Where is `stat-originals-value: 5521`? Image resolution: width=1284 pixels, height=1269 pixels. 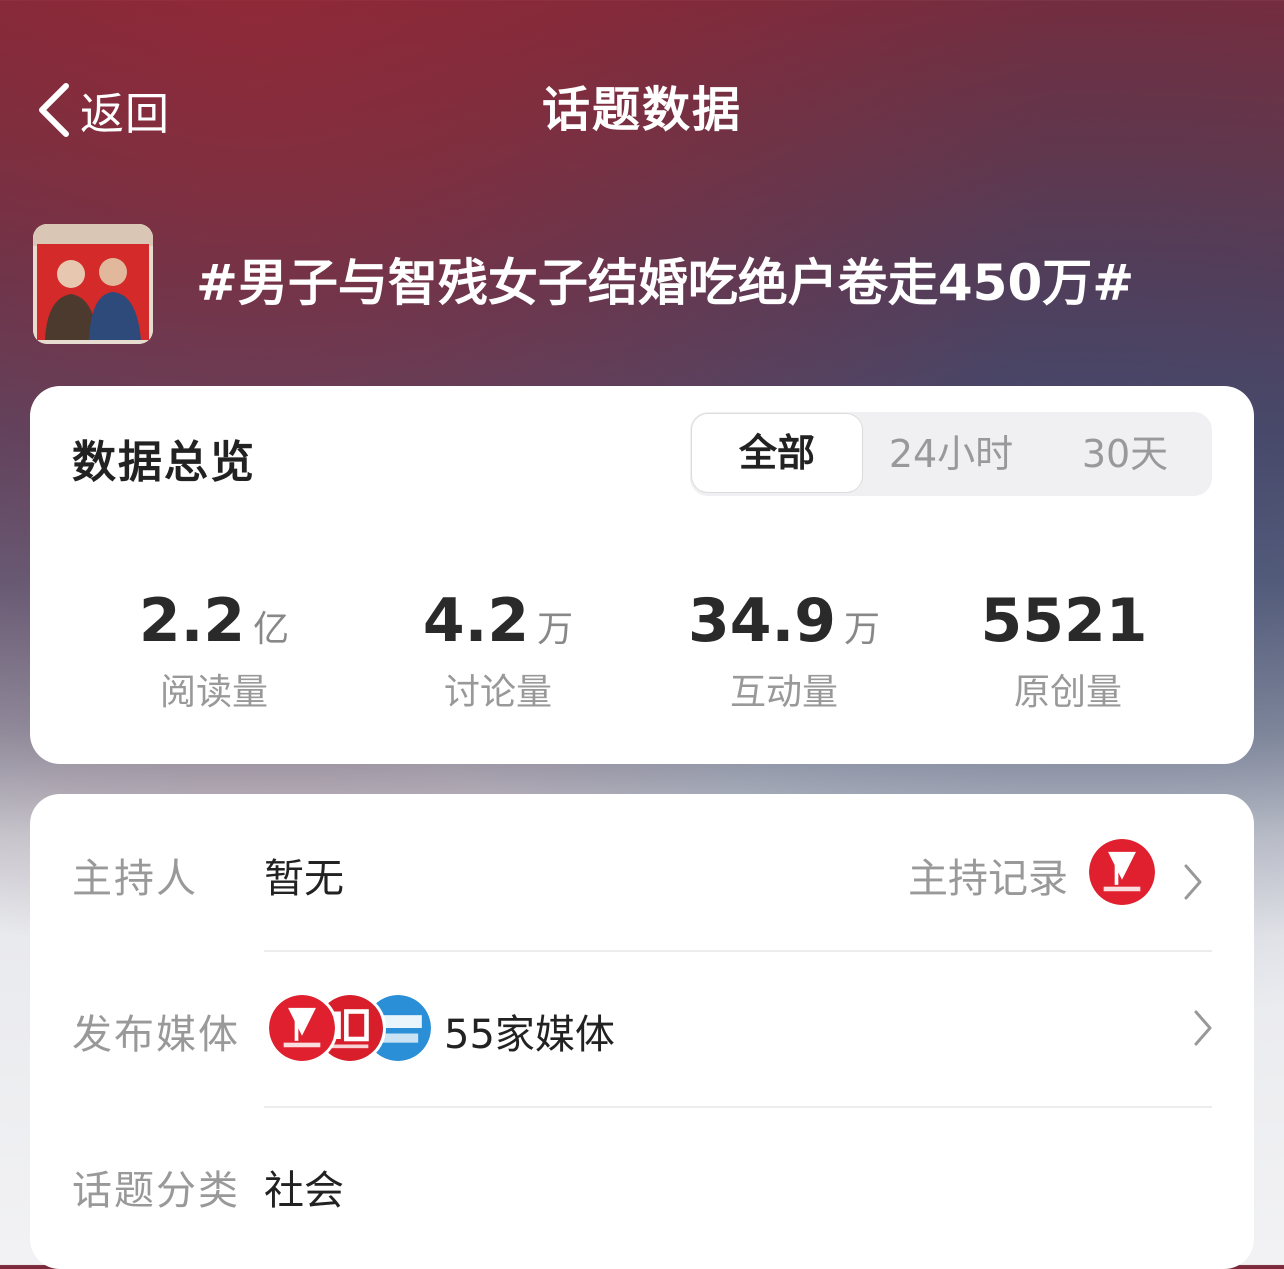 stat-originals-value: 5521 is located at coordinates (1064, 621).